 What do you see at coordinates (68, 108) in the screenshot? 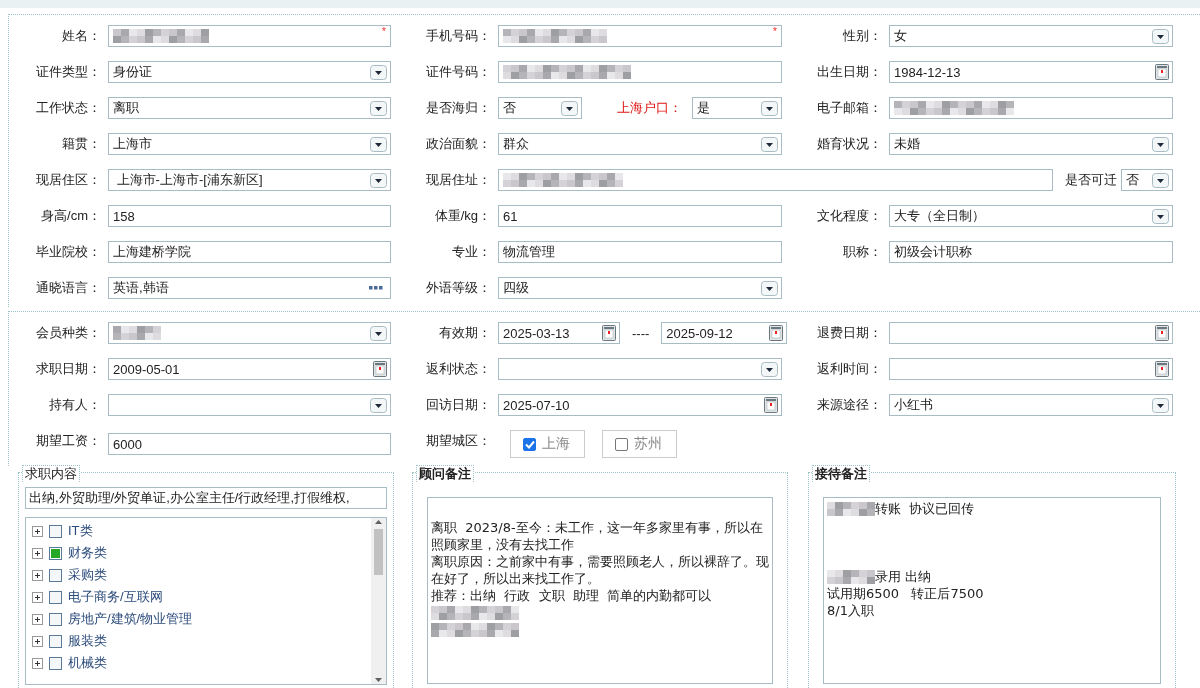
I see `field-label: 工作状态：` at bounding box center [68, 108].